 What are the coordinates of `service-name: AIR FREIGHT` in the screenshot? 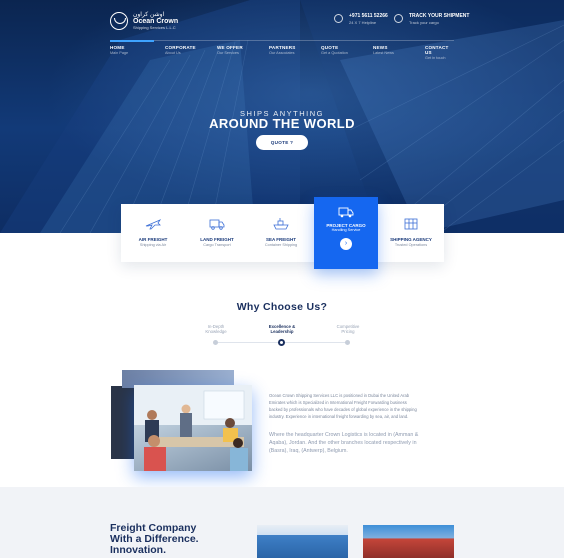 It's located at (153, 239).